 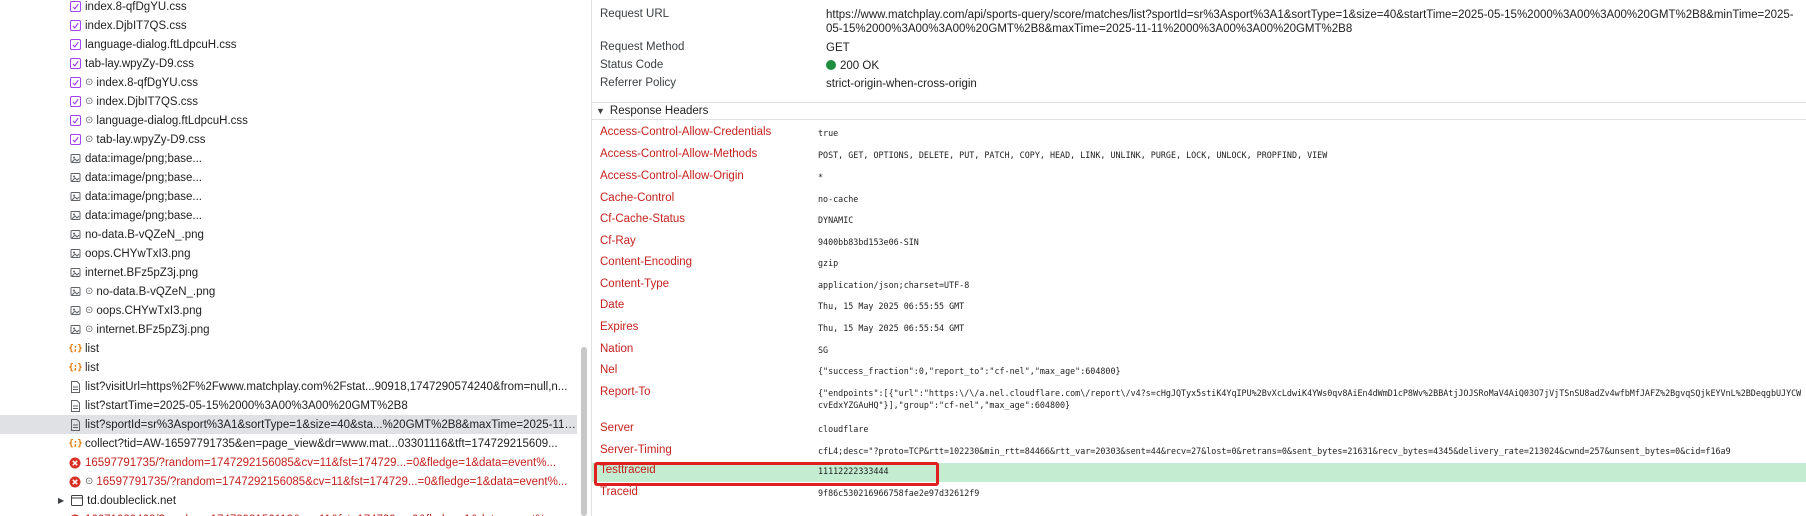 What do you see at coordinates (288, 44) in the screenshot?
I see `request-row: language-dialog.ftLdpcuH.css` at bounding box center [288, 44].